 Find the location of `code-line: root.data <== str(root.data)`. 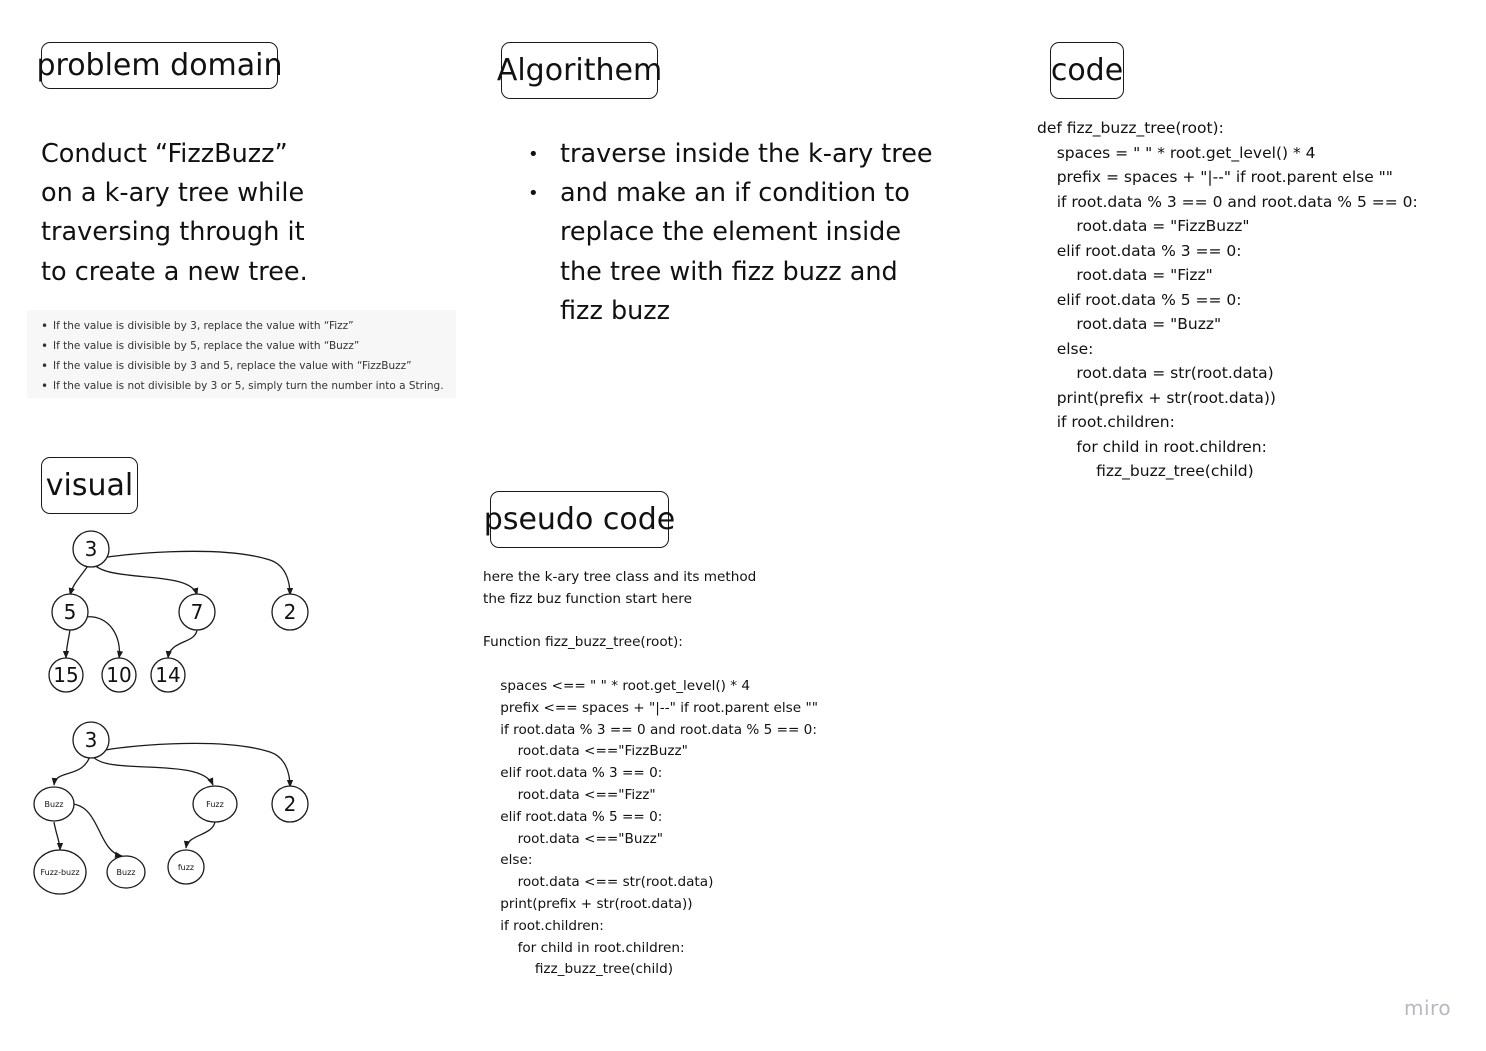

code-line: root.data <== str(root.data) is located at coordinates (598, 882).